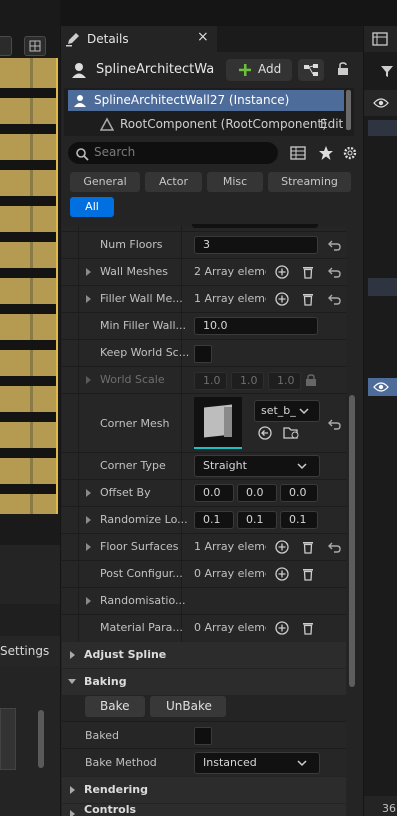 This screenshot has height=816, width=397. Describe the element at coordinates (30, 651) in the screenshot. I see `settings-tab: Settings` at that location.